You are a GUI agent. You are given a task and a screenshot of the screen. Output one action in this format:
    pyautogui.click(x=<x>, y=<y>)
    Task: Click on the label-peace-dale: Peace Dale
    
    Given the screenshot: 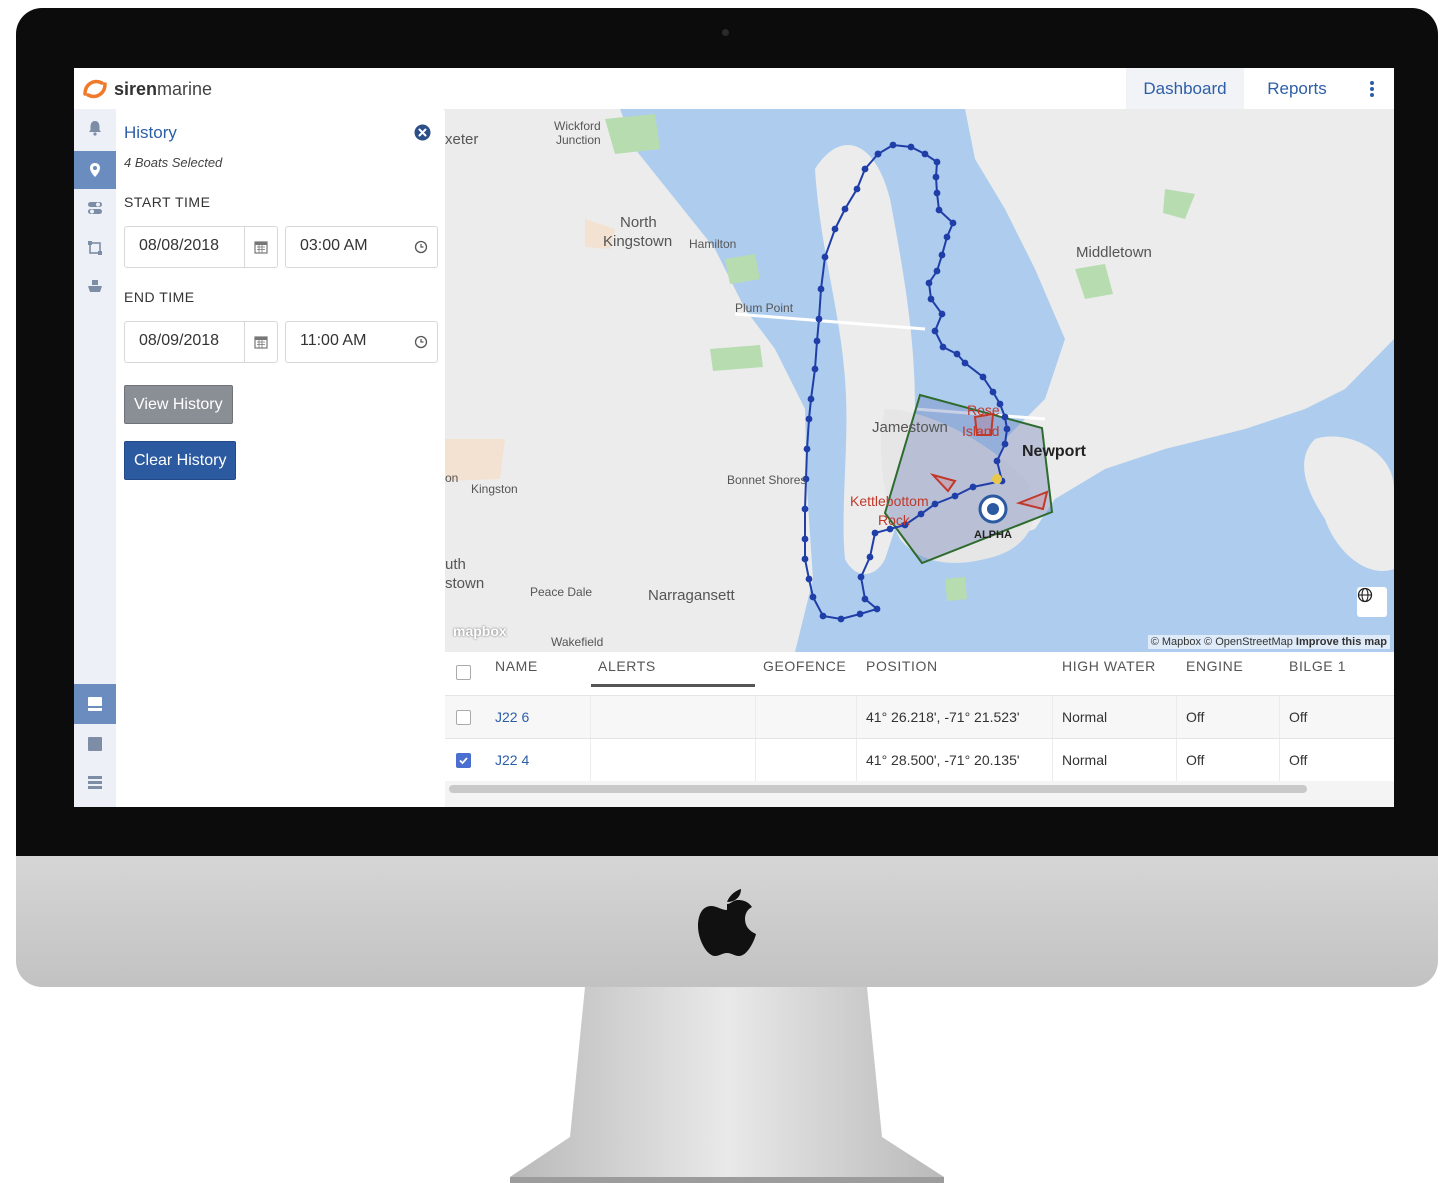 What is the action you would take?
    pyautogui.click(x=561, y=592)
    